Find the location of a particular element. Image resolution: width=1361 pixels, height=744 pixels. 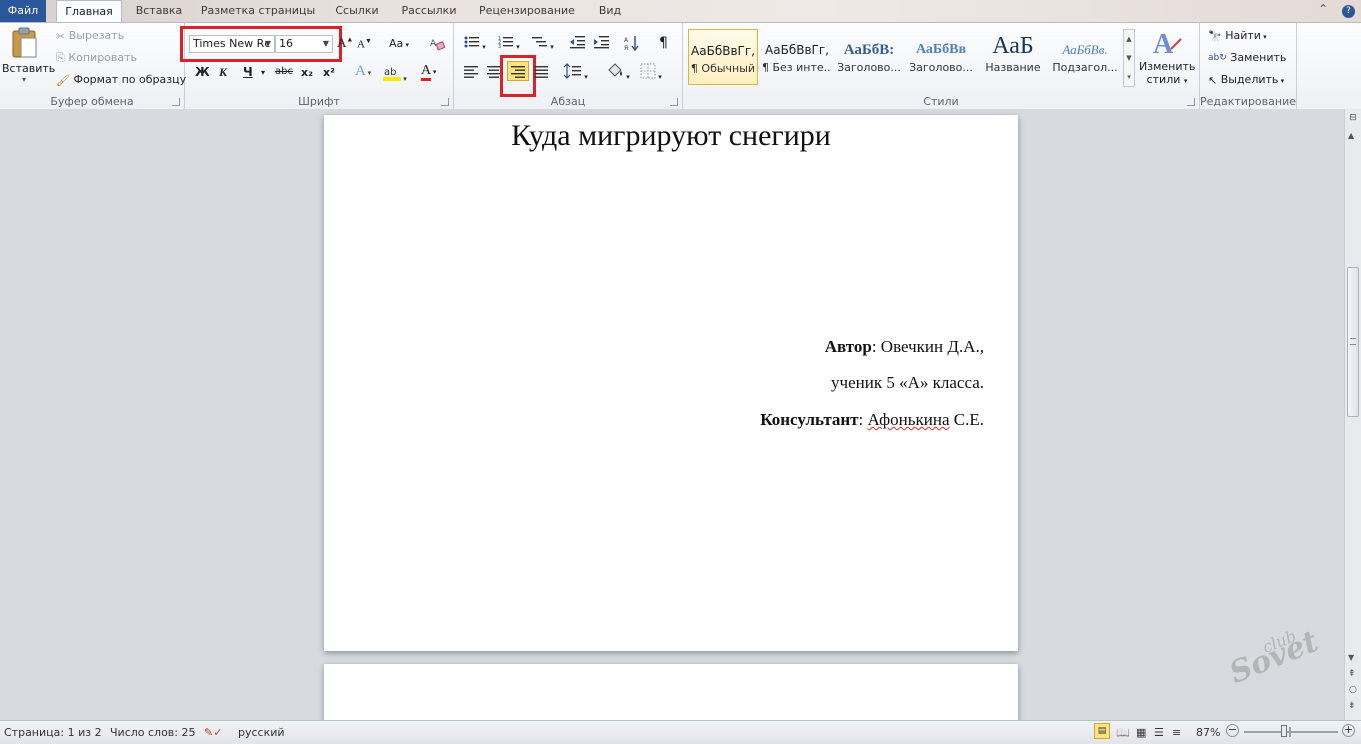

zoom-slider-track is located at coordinates (1291, 731).